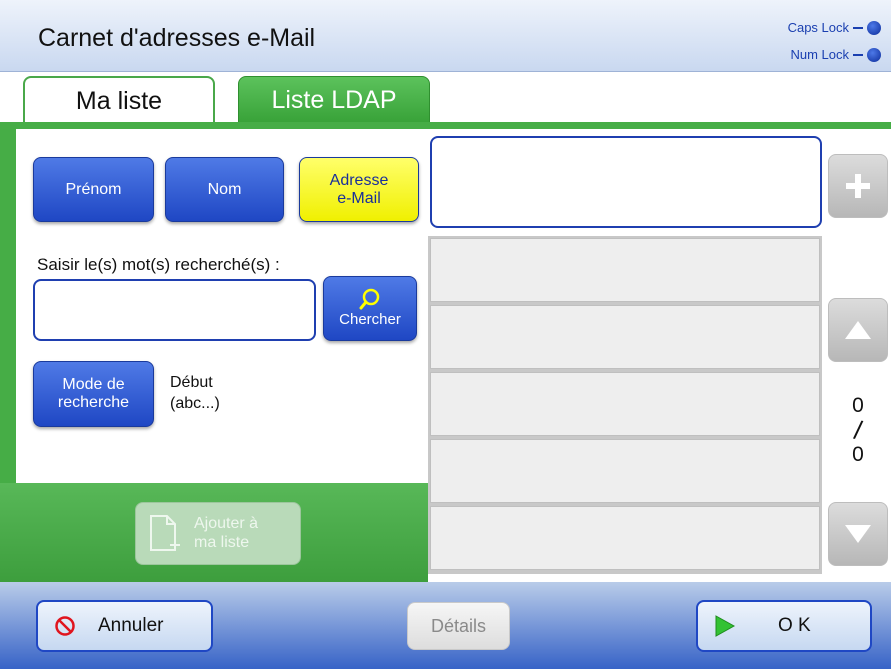 The image size is (891, 669). Describe the element at coordinates (626, 182) in the screenshot. I see `selected-email-field` at that location.